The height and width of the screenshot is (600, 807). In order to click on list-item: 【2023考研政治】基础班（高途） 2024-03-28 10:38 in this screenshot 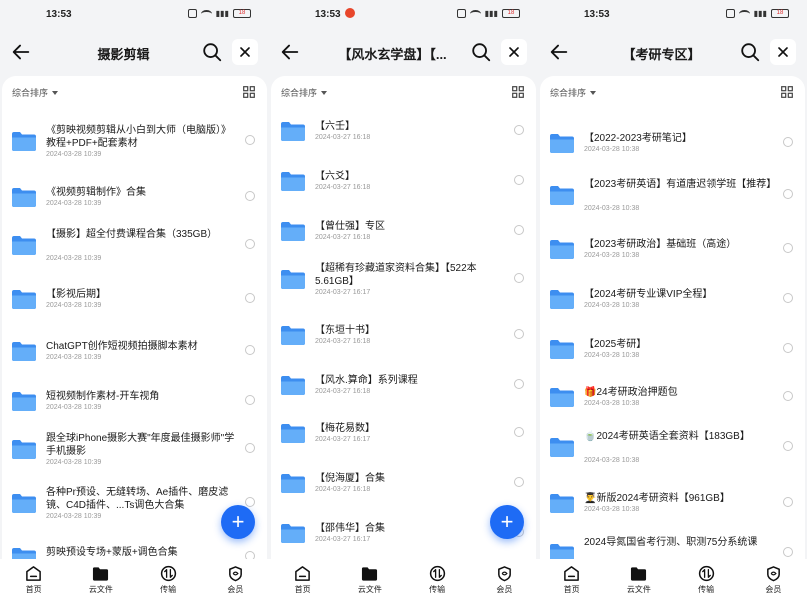, I will do `click(672, 248)`.